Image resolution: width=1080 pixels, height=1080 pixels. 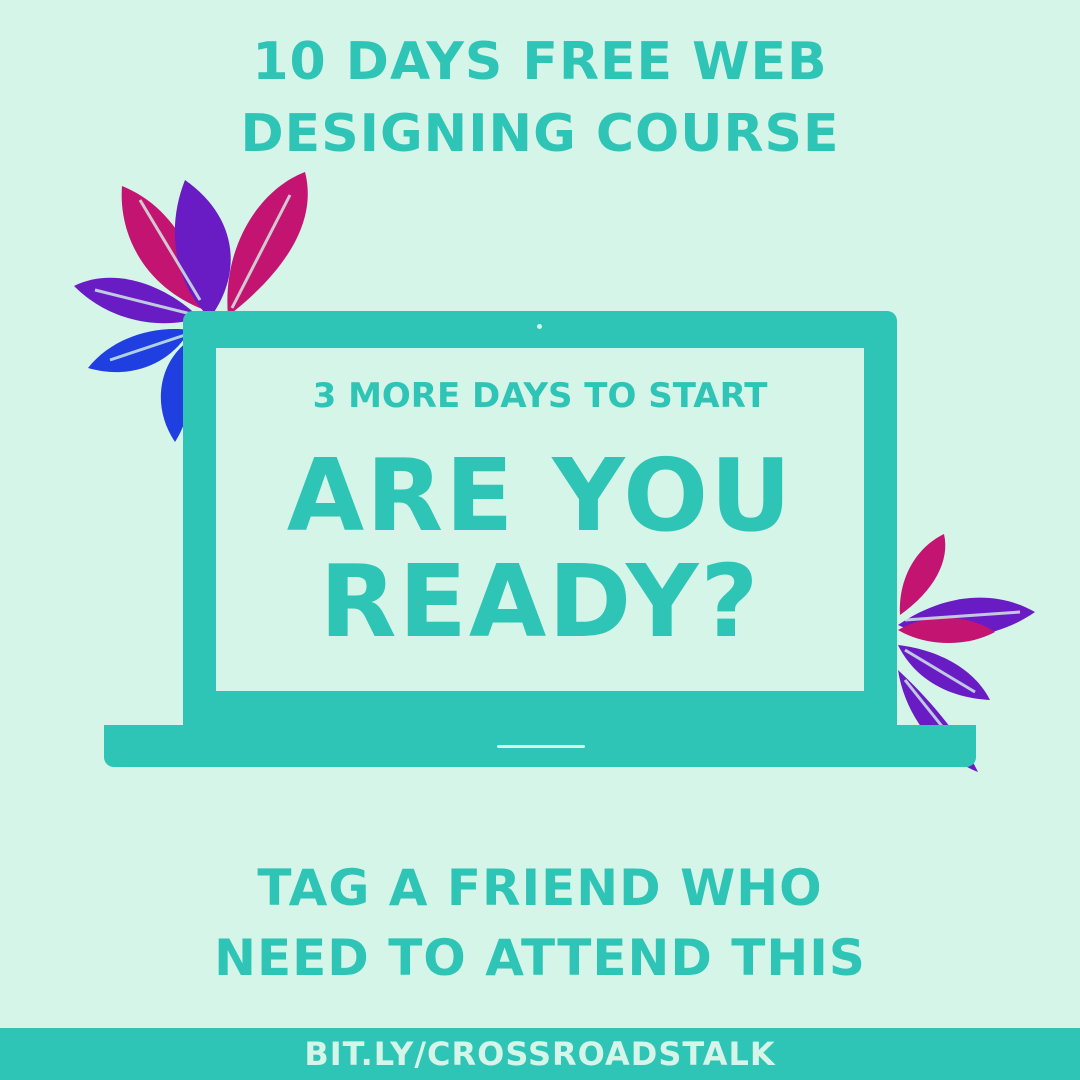 What do you see at coordinates (540, 495) in the screenshot?
I see `screen-headline-line-1: ARE YOU` at bounding box center [540, 495].